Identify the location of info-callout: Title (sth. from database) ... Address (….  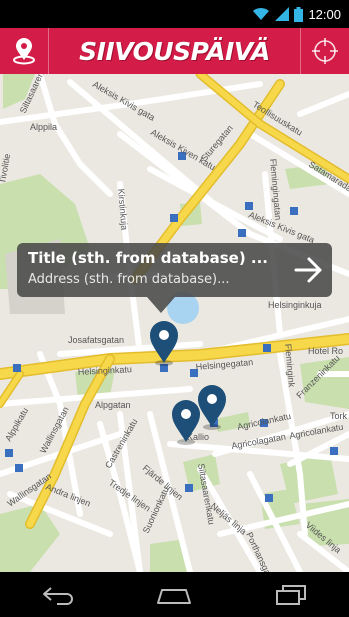
(174, 270).